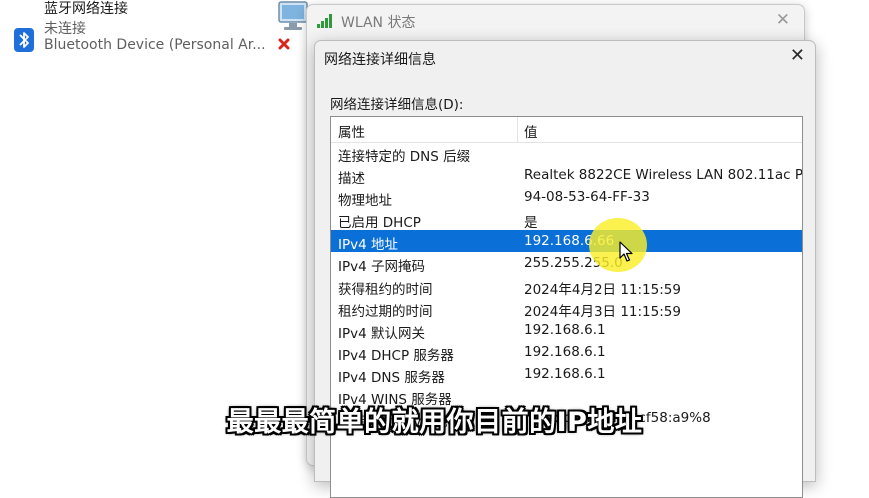 The image size is (869, 498). I want to click on table-row-selected: IPv4 地址 192.168.6.66, so click(566, 242).